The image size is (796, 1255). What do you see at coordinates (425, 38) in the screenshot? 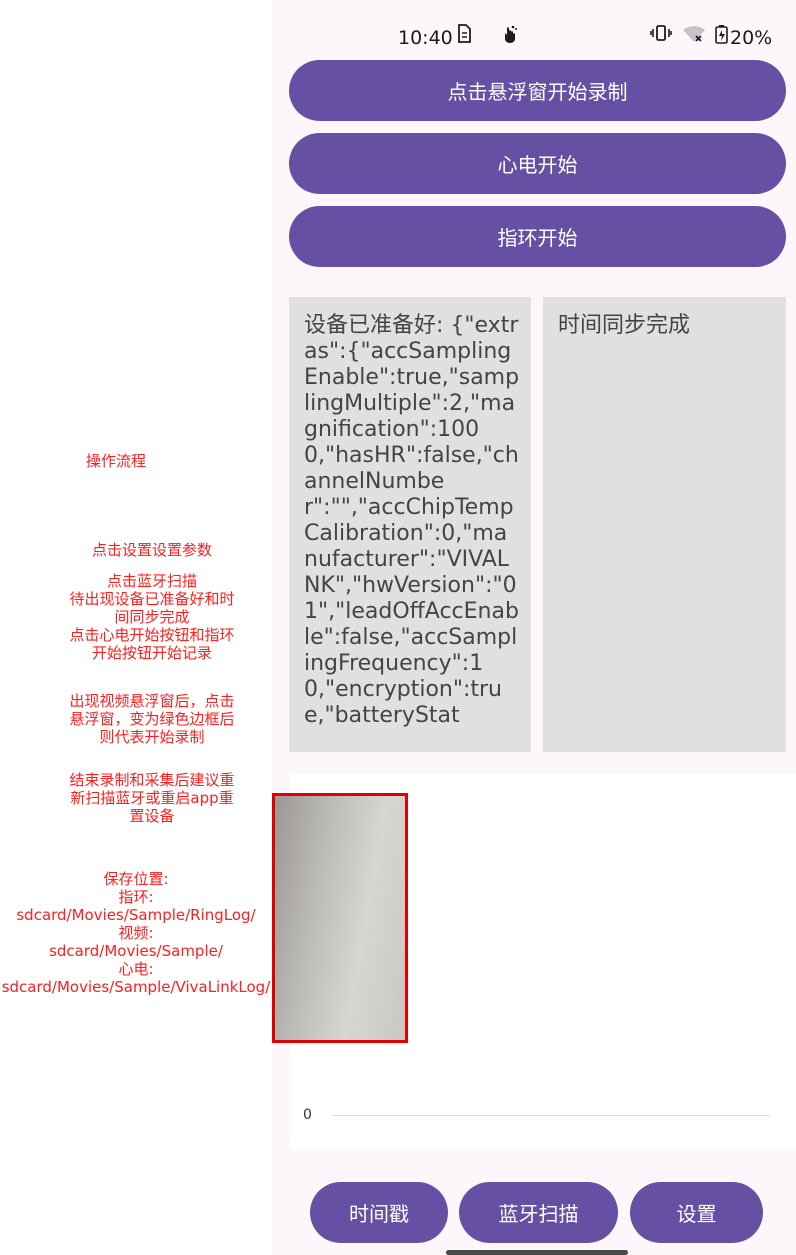
I see `status-time: 10:40` at bounding box center [425, 38].